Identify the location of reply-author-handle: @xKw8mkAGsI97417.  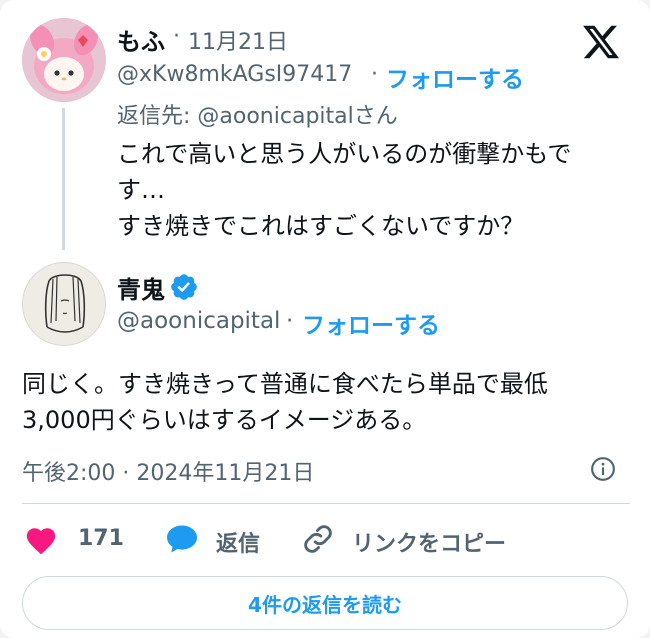
(234, 74).